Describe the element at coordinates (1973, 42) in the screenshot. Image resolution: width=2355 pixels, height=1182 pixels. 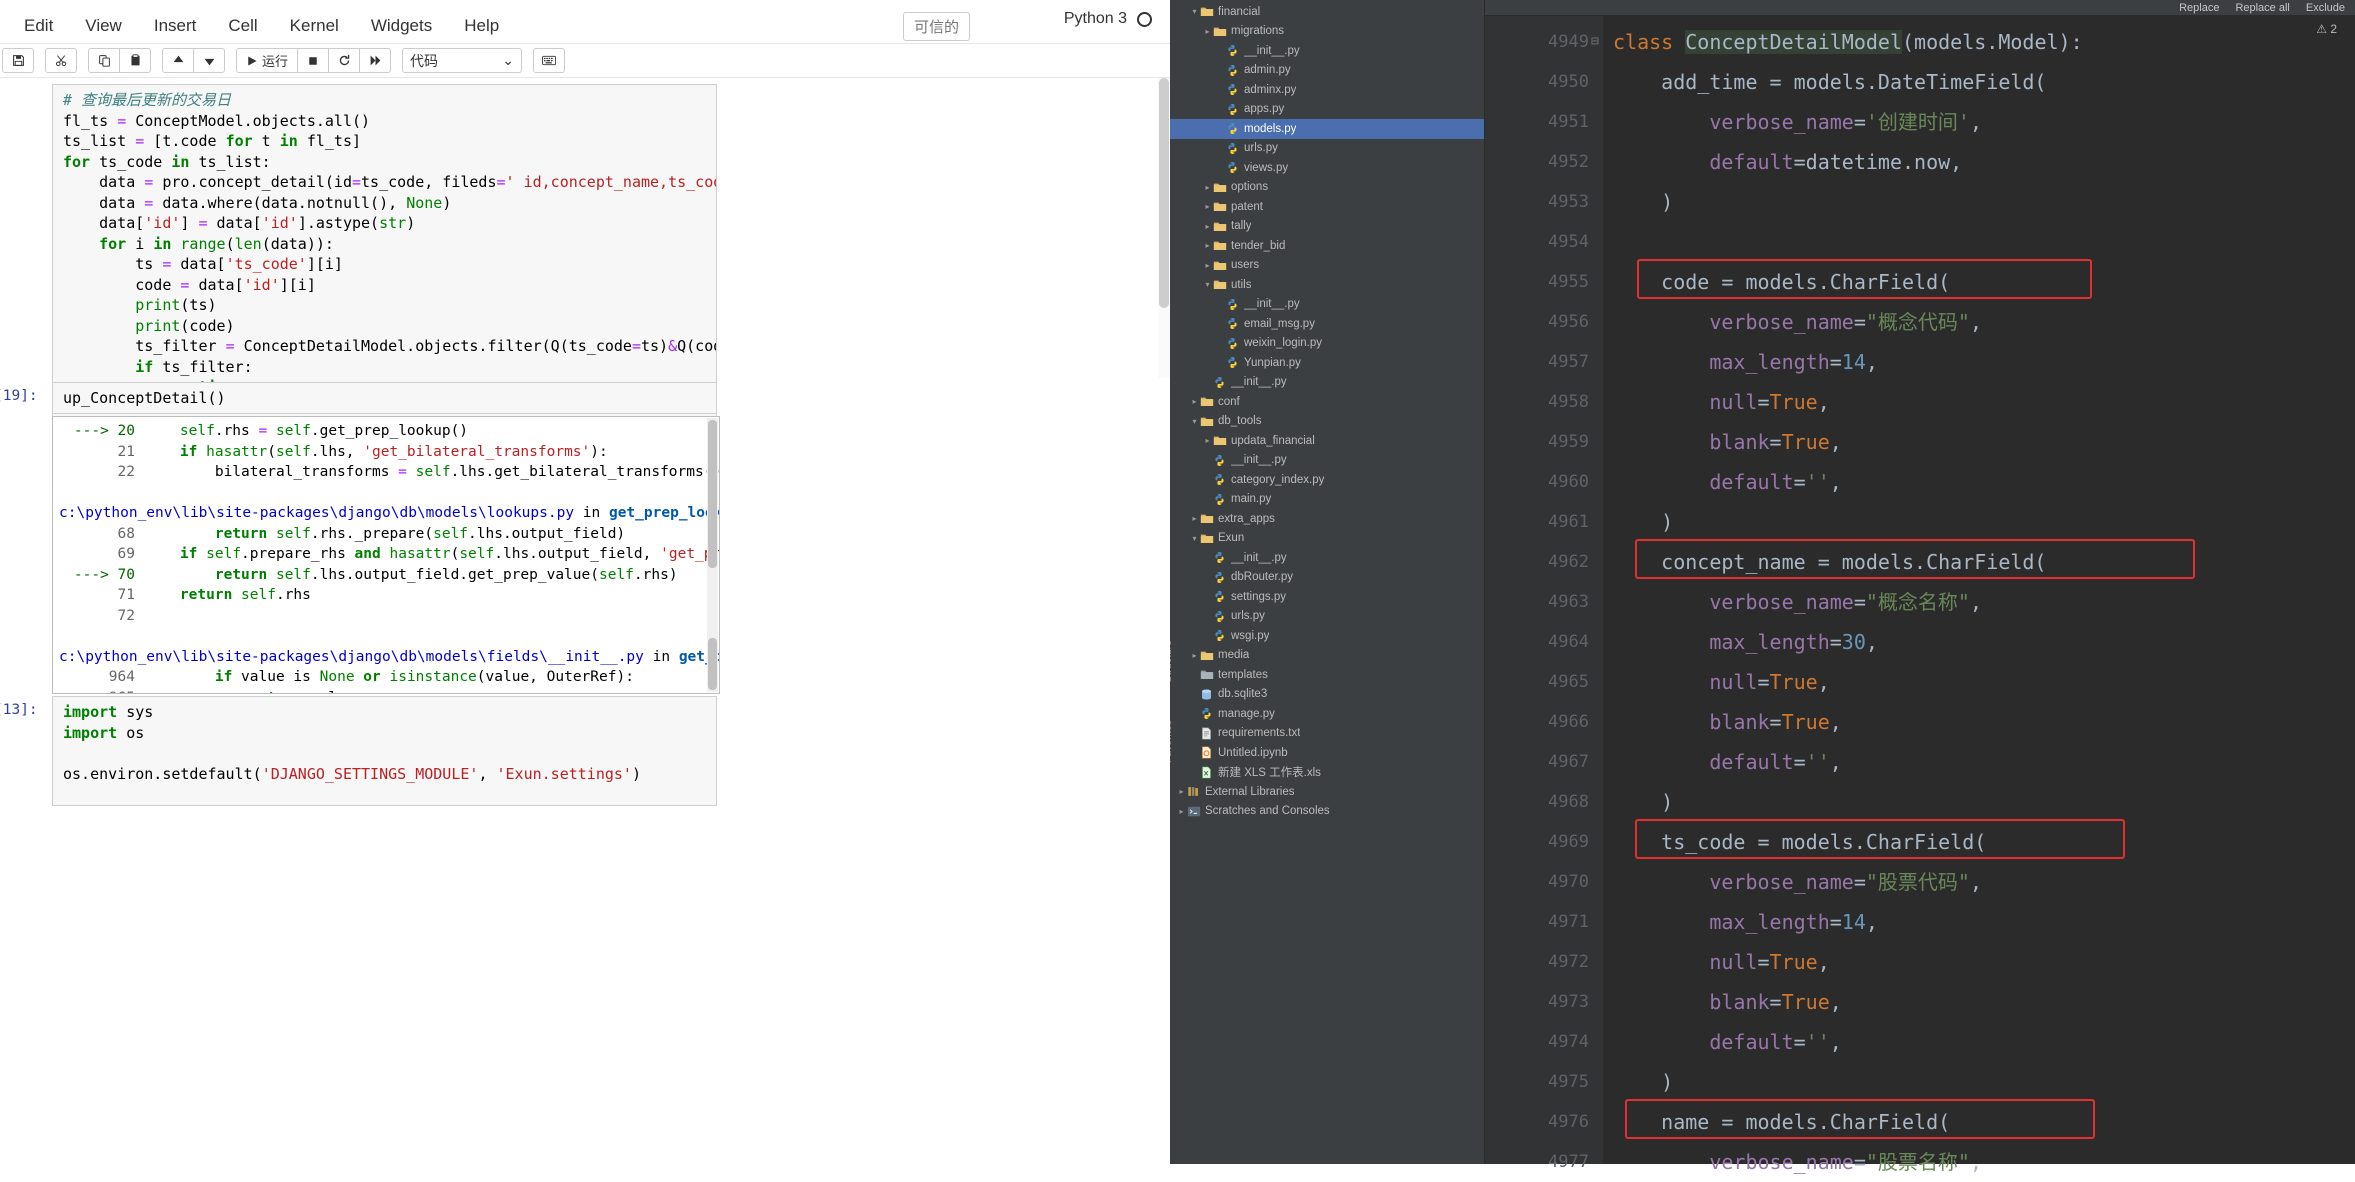
I see `editor-line: ⊟ class ConceptDetailModel(models.Model):` at that location.